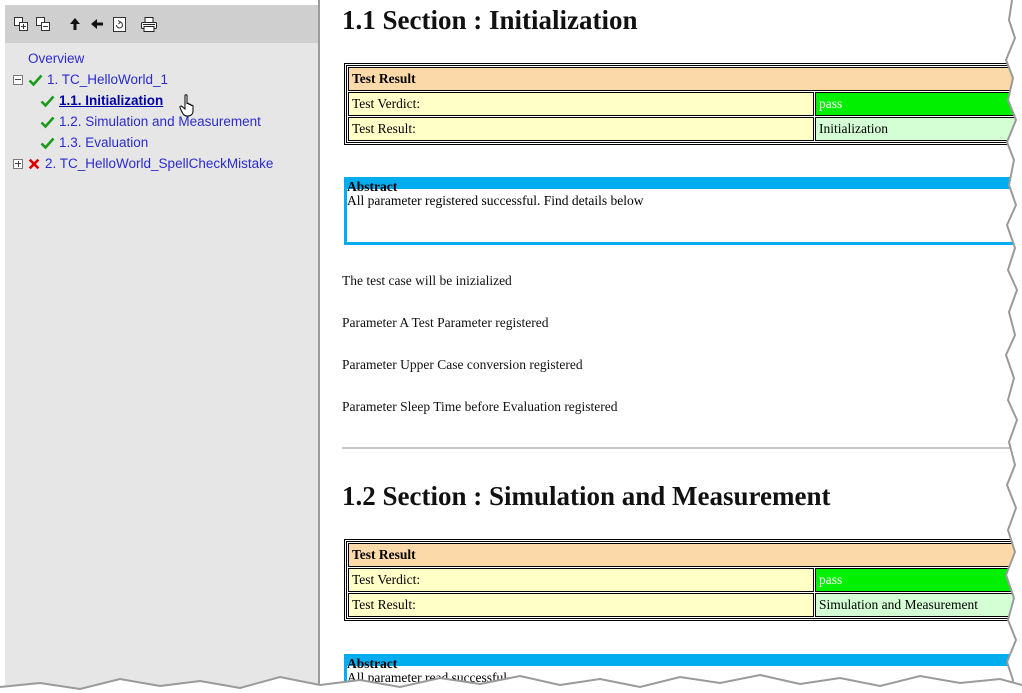 The image size is (1022, 693). What do you see at coordinates (18, 163) in the screenshot?
I see `expand-toggle` at bounding box center [18, 163].